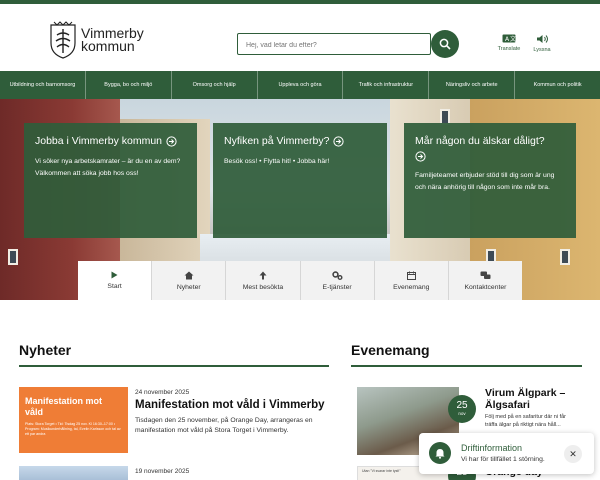 Image resolution: width=600 pixels, height=480 pixels. Describe the element at coordinates (485, 280) in the screenshot. I see `tab-kontaktcenter: Kontaktcenter` at that location.